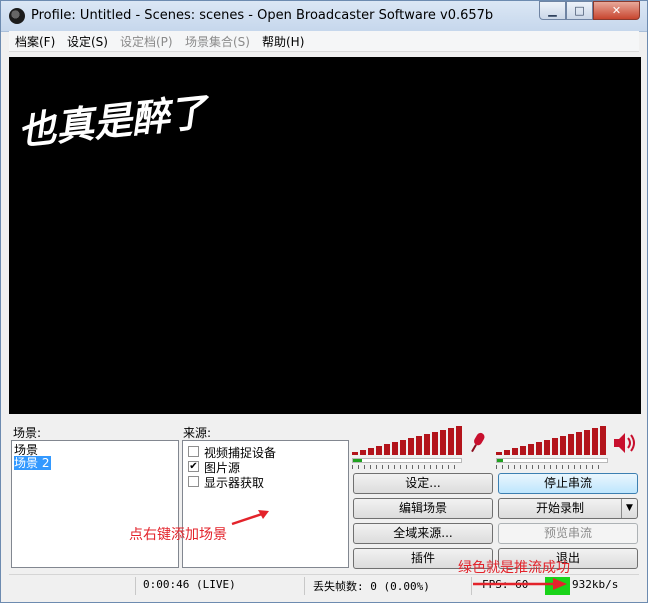  Describe the element at coordinates (629, 508) in the screenshot. I see `chevron-down-icon: ▼` at that location.